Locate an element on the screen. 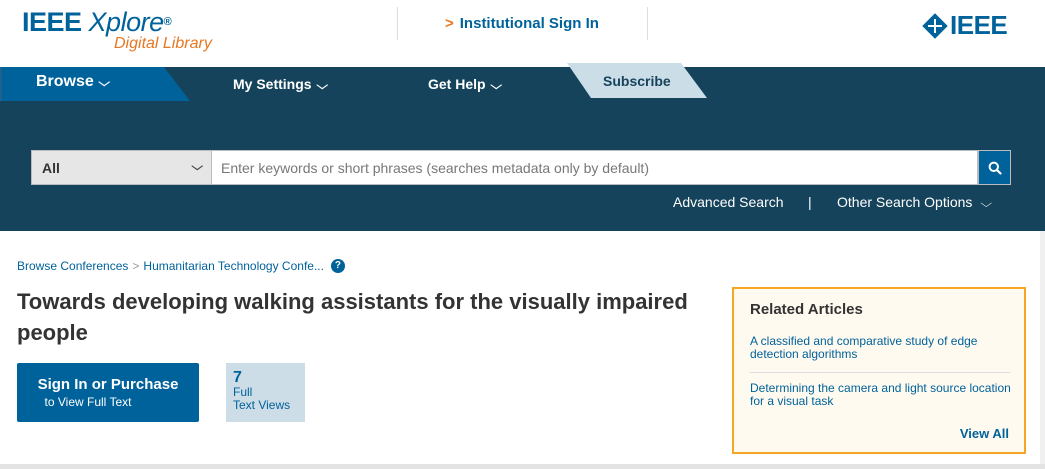 The width and height of the screenshot is (1045, 469). chevron-right-icon: > is located at coordinates (449, 23).